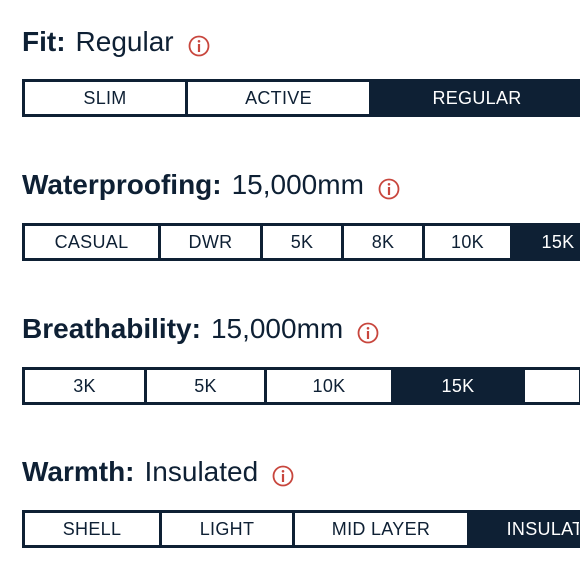  I want to click on warmth-options: SHELL LIGHT MID LAYER INSULAT, so click(302, 529).